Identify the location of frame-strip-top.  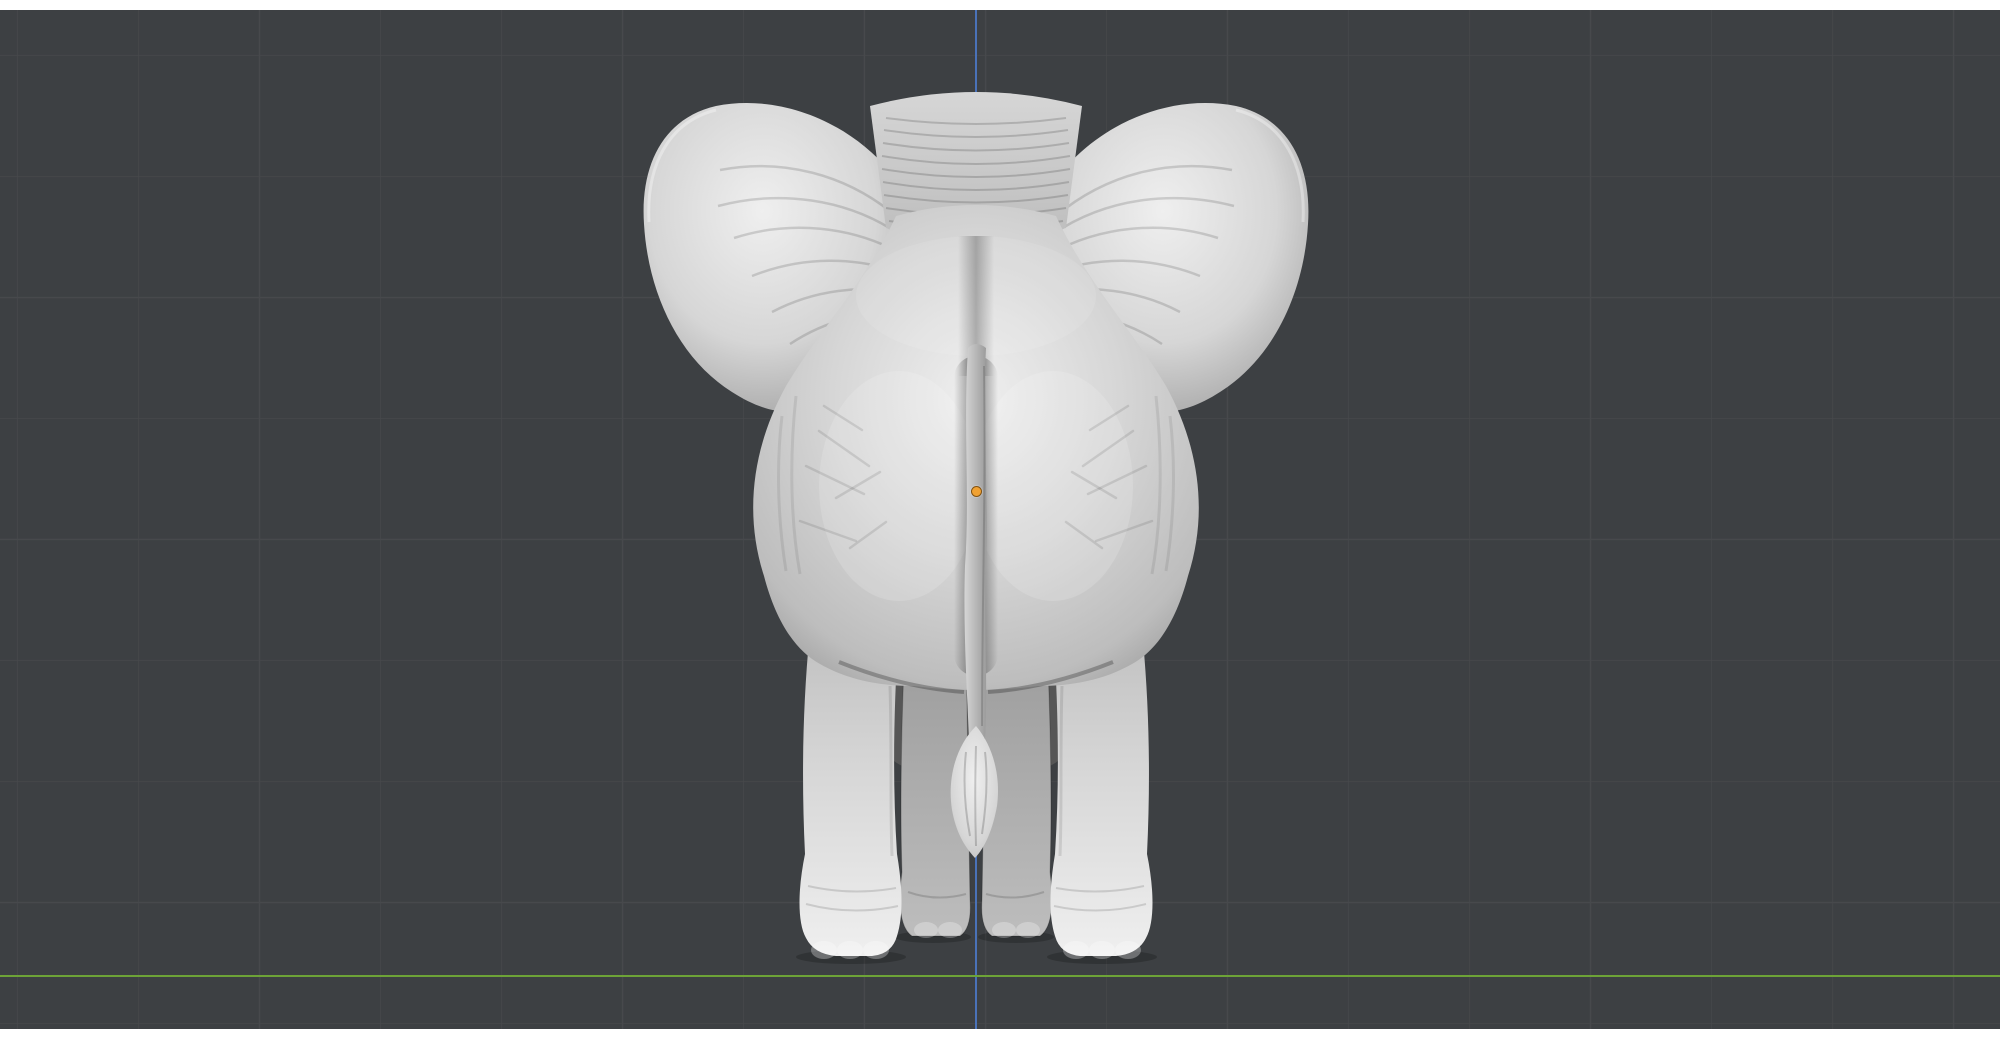
(1000, 5).